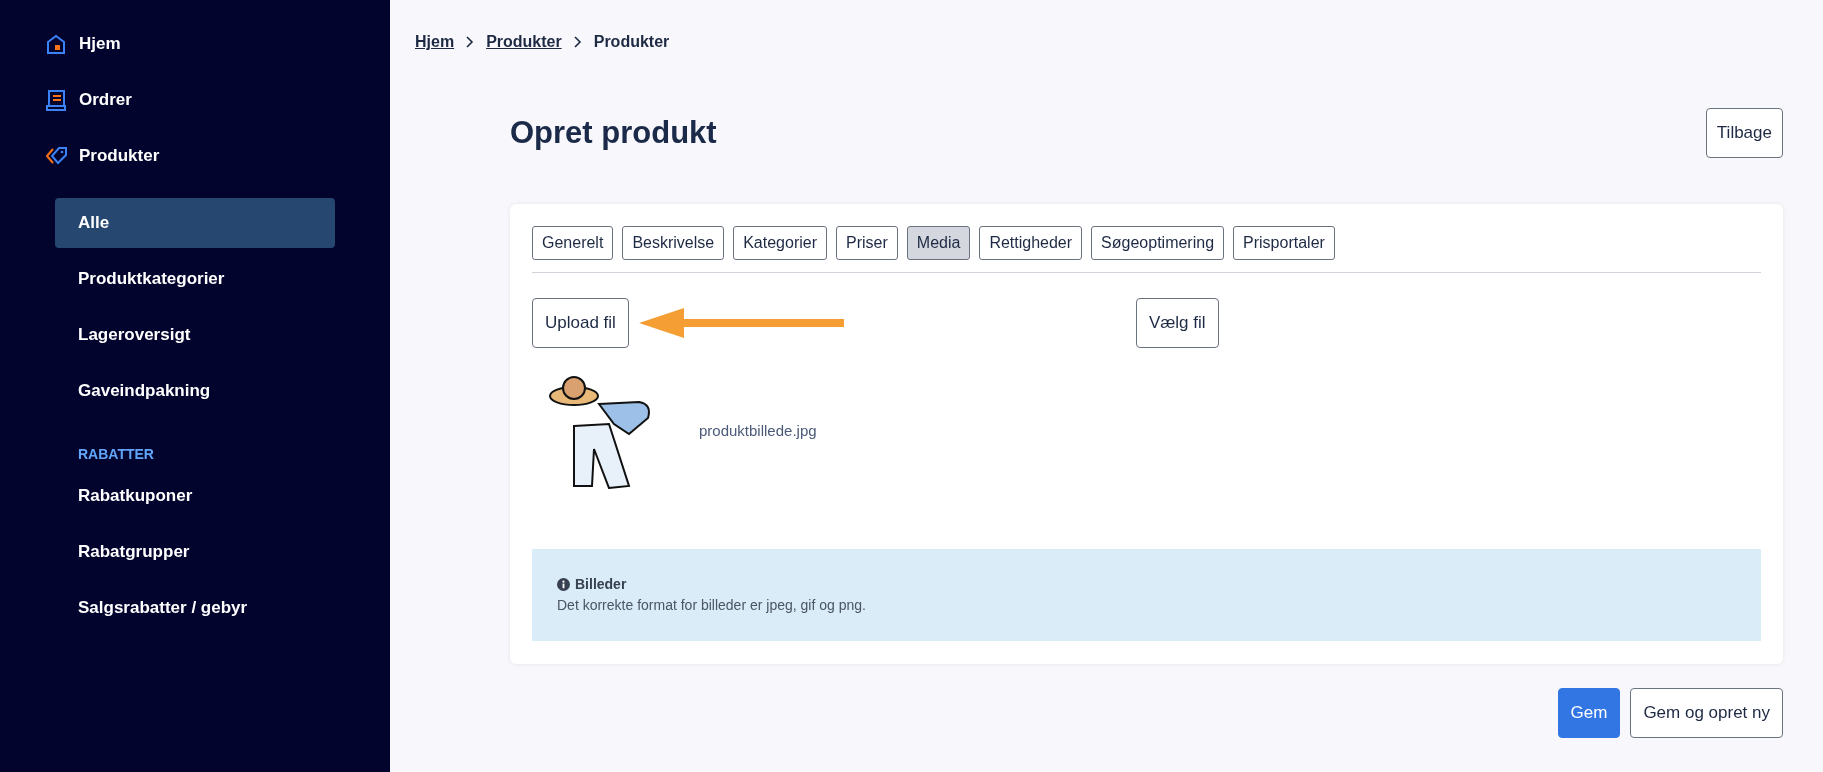 The width and height of the screenshot is (1823, 772). I want to click on info-title: Billeder, so click(601, 584).